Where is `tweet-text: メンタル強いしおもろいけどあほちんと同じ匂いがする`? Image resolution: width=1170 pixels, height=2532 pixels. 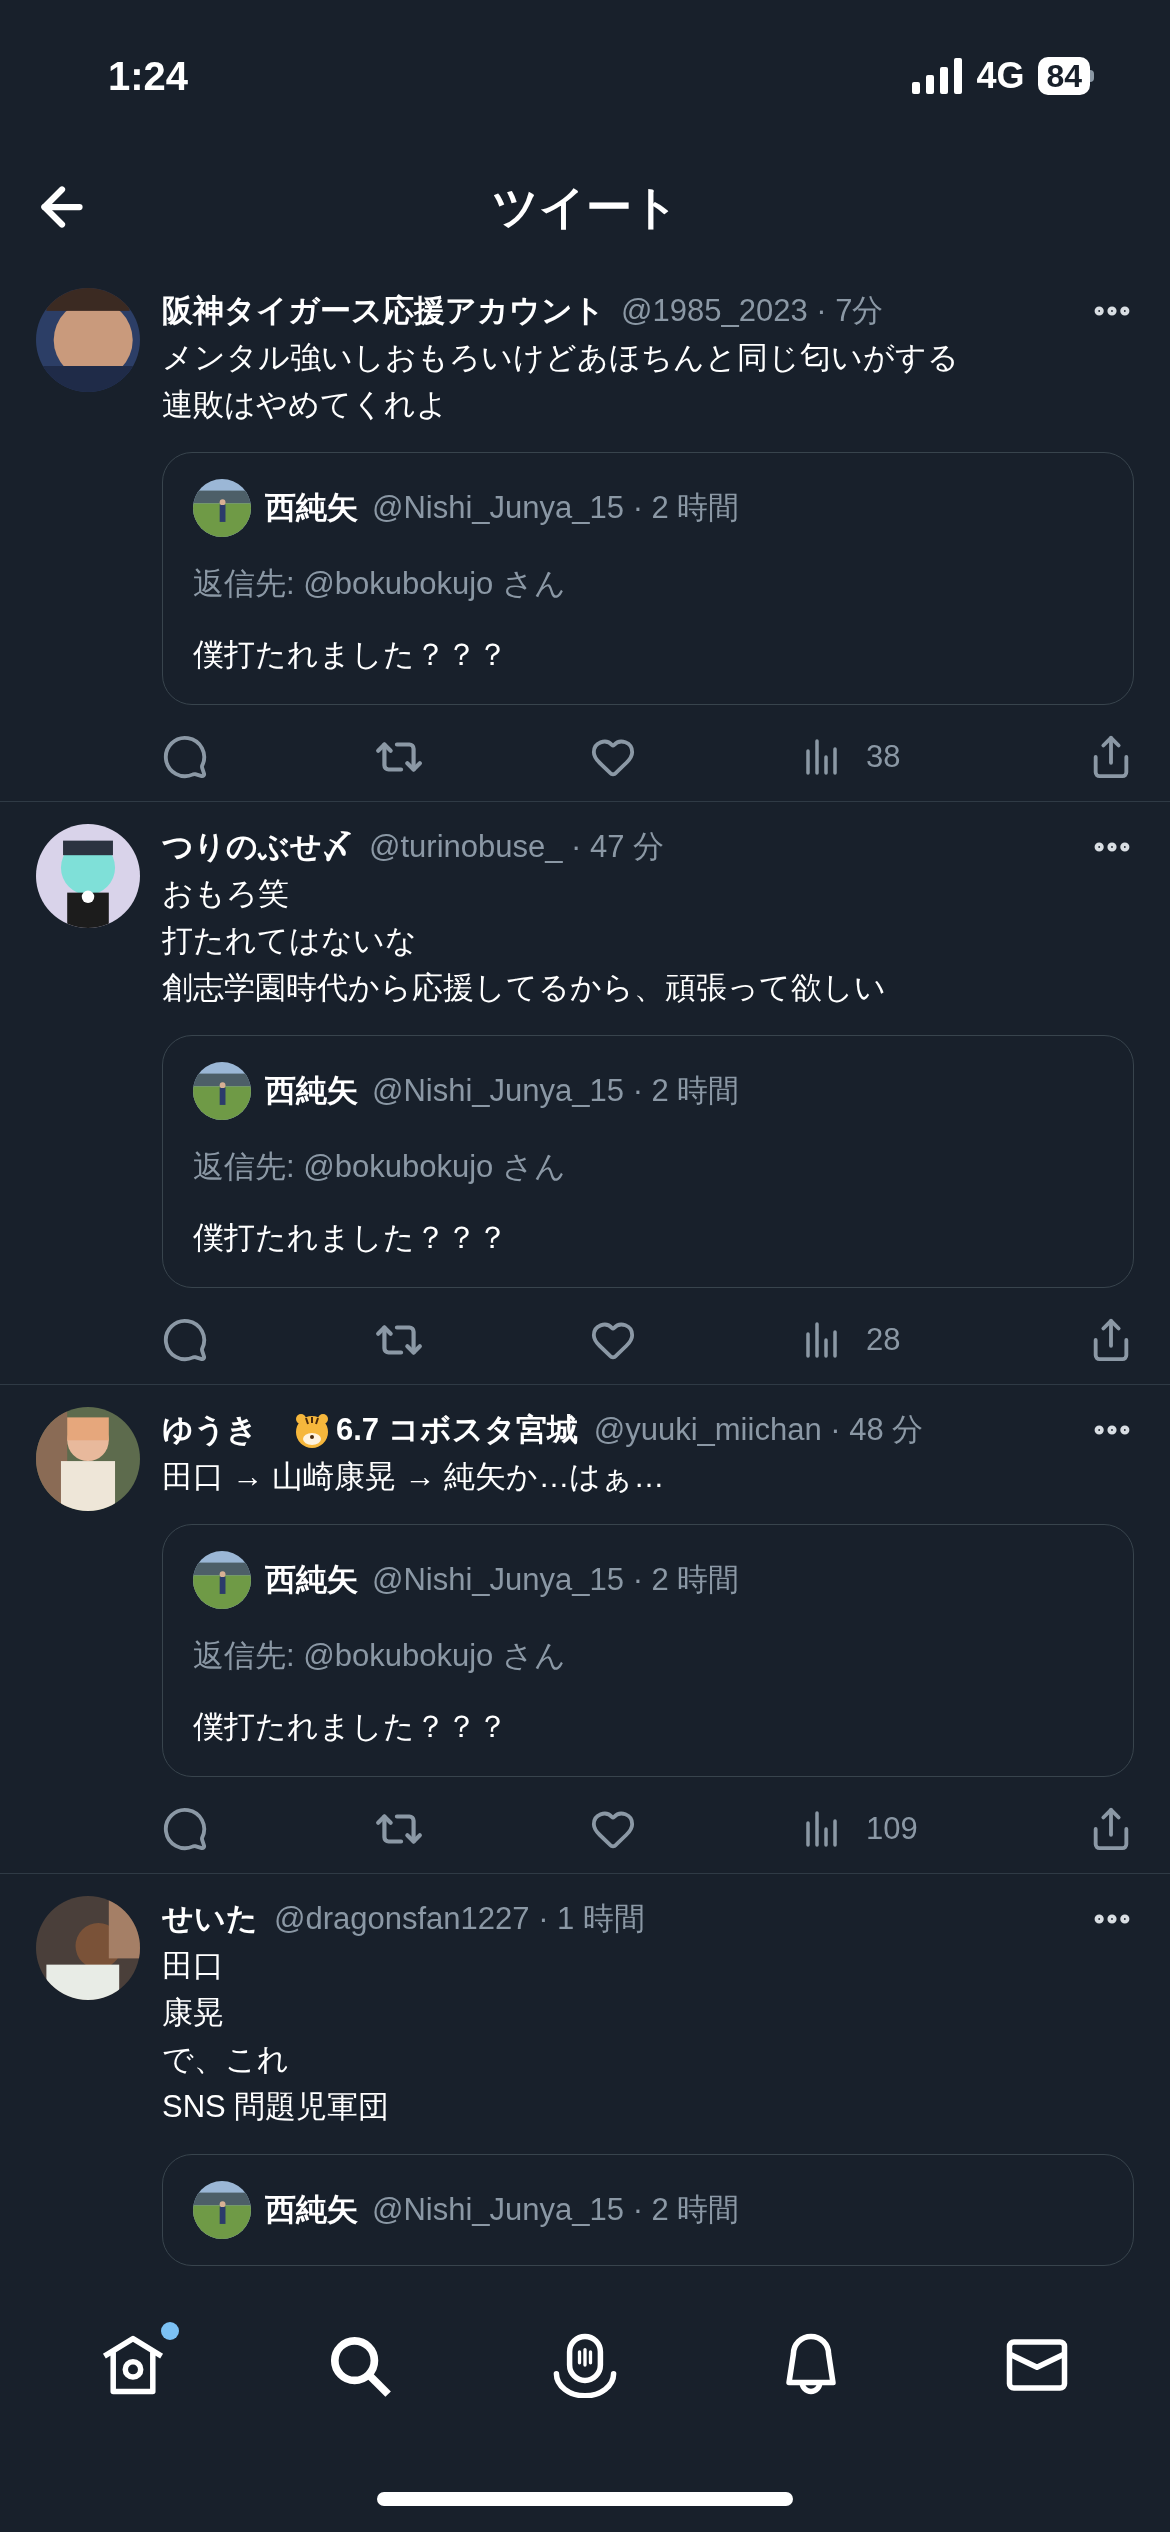
tweet-text: メンタル強いしおもろいけどあほちんと同じ匂いがする is located at coordinates (561, 358).